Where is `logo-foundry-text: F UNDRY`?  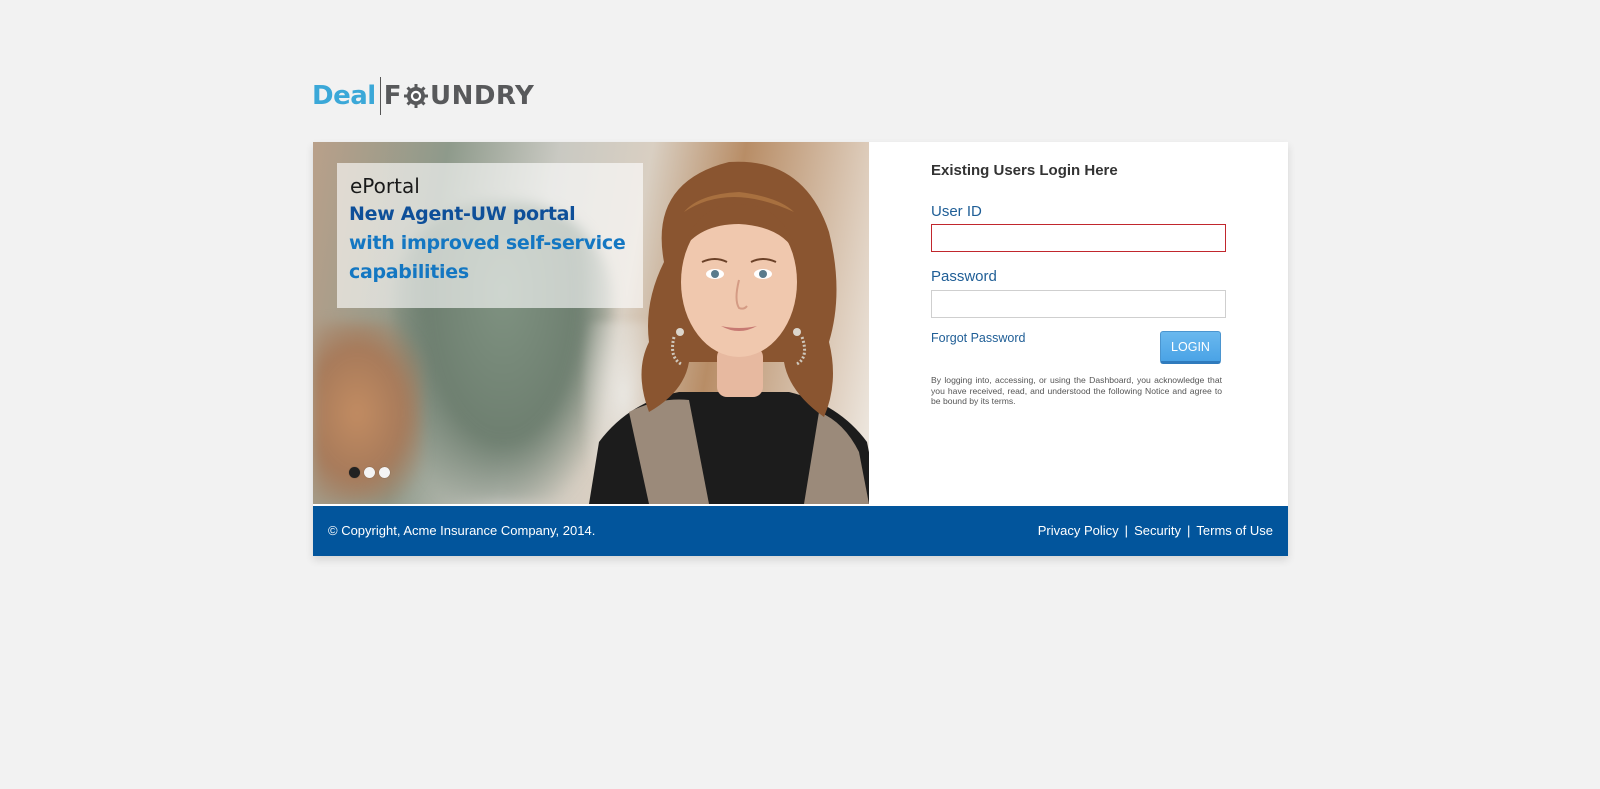 logo-foundry-text: F UNDRY is located at coordinates (459, 96).